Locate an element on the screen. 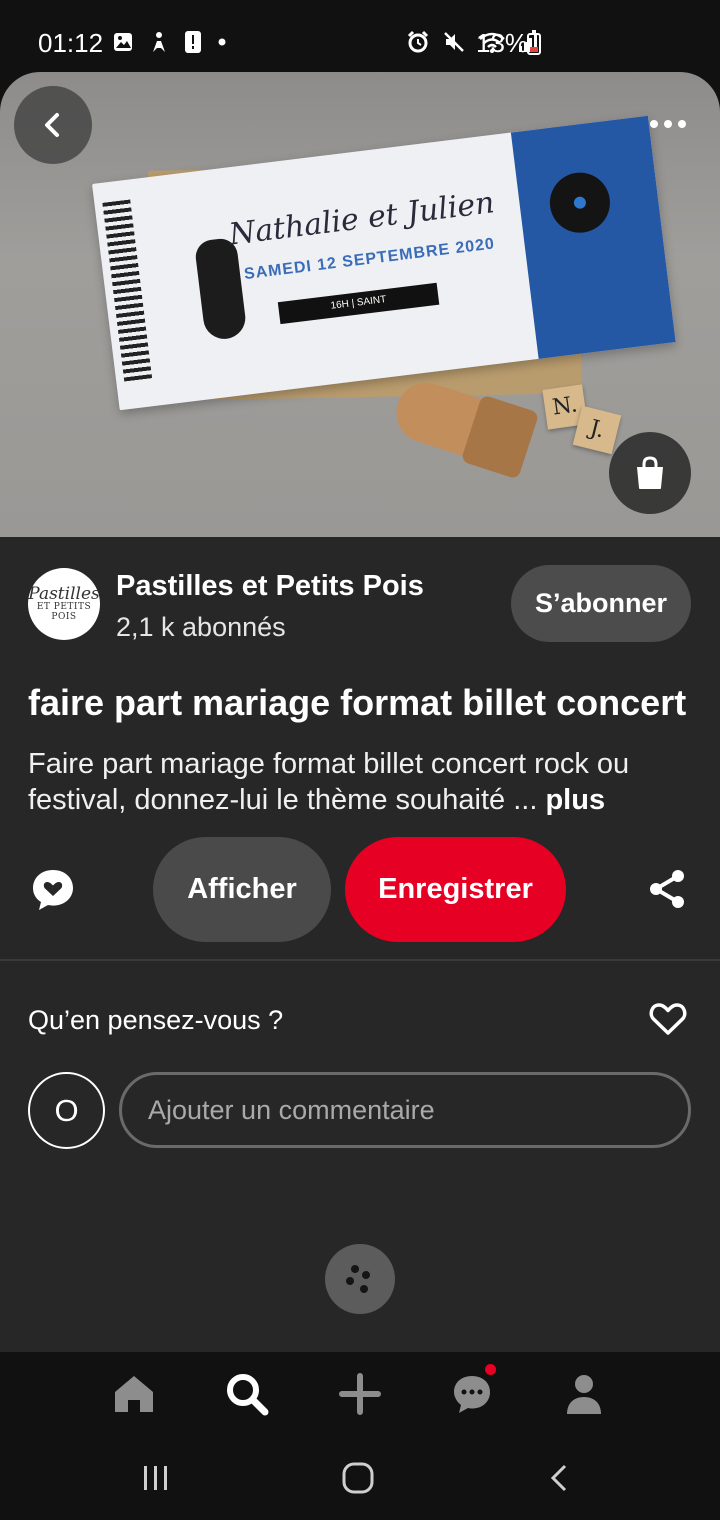 The height and width of the screenshot is (1520, 720). ticket-strip: 16H | SAINT is located at coordinates (358, 303).